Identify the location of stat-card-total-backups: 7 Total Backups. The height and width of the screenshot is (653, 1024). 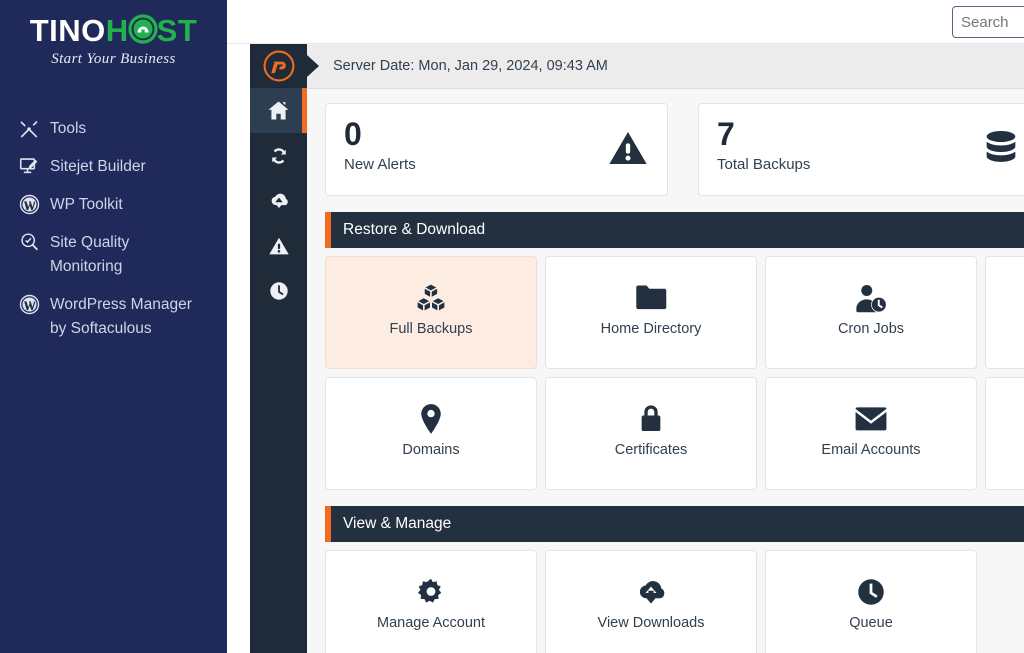
(861, 149).